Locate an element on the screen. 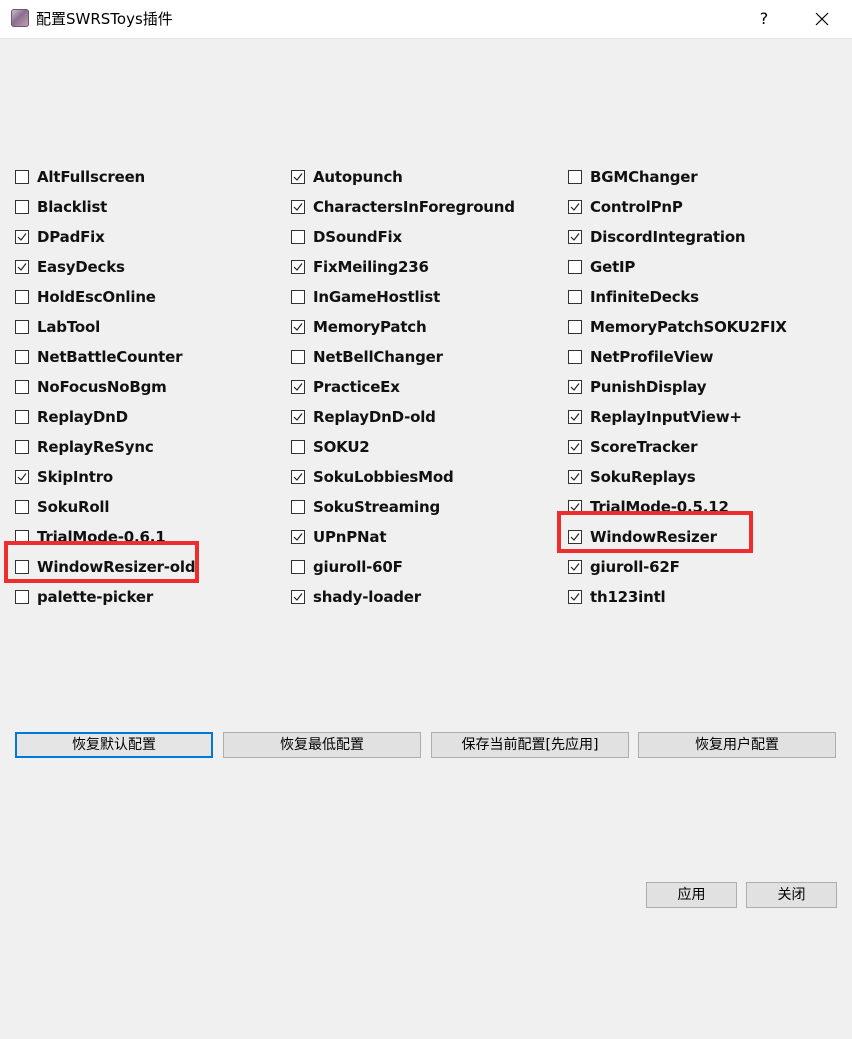 The image size is (852, 1039). help-button: ? is located at coordinates (764, 19).